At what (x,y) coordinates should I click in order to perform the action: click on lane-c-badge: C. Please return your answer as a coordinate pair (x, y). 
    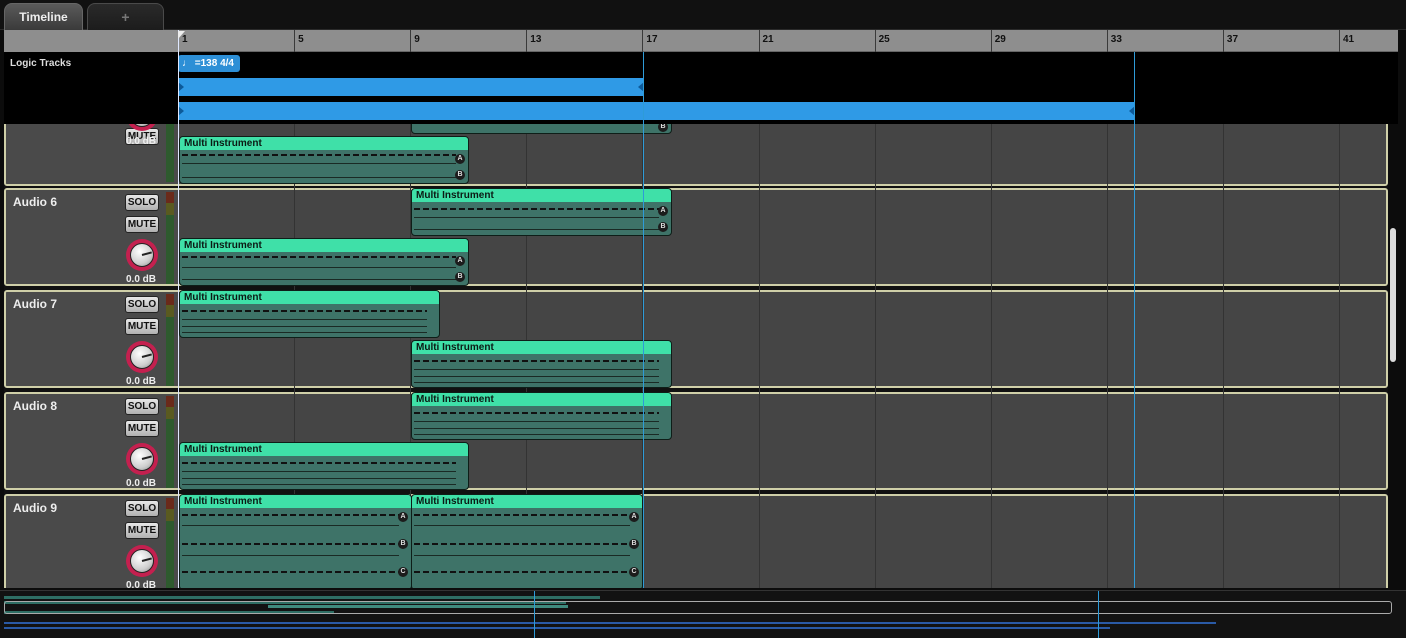
    Looking at the image, I should click on (634, 572).